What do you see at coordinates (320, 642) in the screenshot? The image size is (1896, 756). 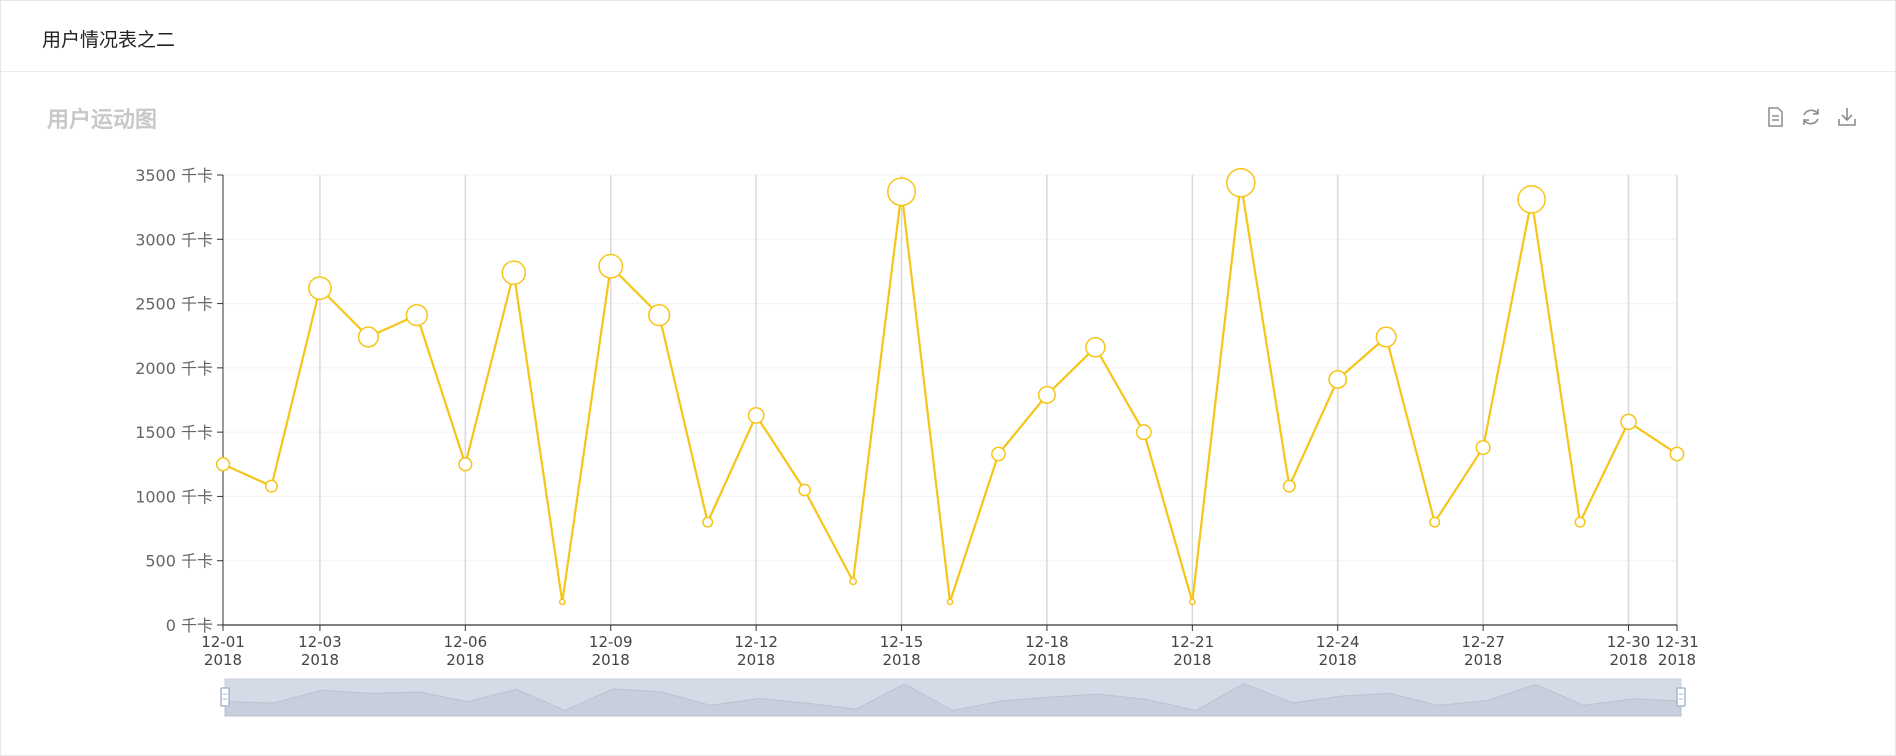 I see `x-tick-label: 12-03` at bounding box center [320, 642].